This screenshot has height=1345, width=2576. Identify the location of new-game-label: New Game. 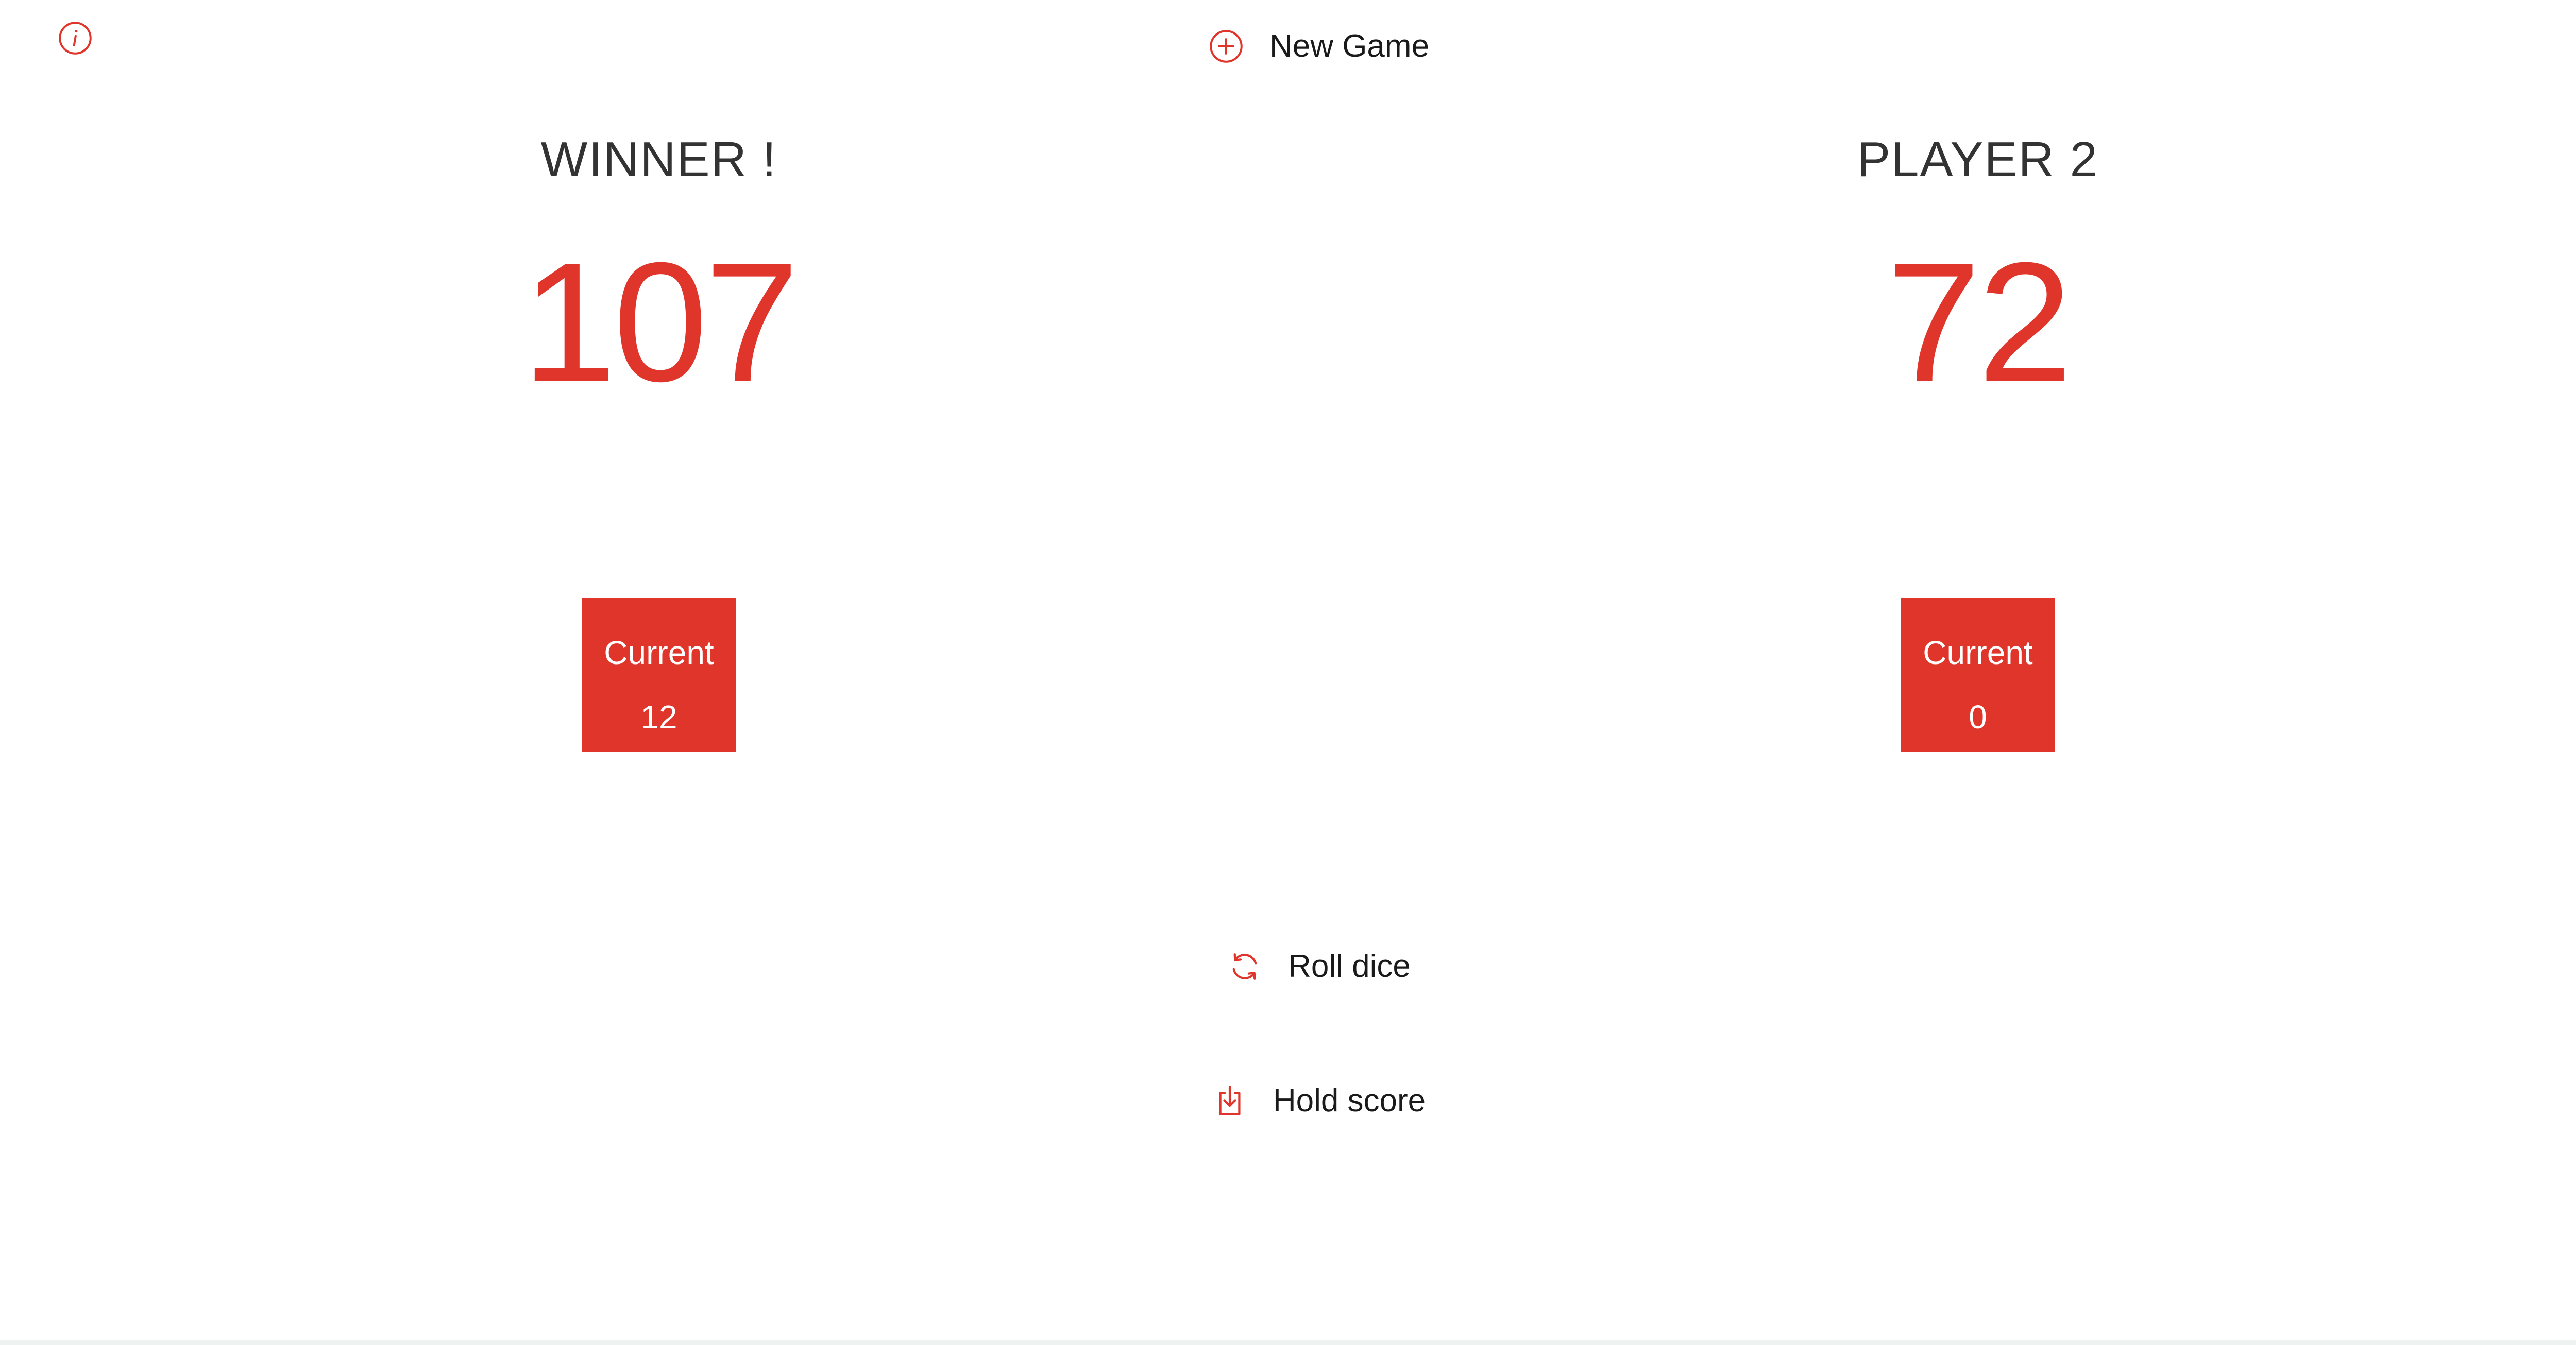
(1349, 46).